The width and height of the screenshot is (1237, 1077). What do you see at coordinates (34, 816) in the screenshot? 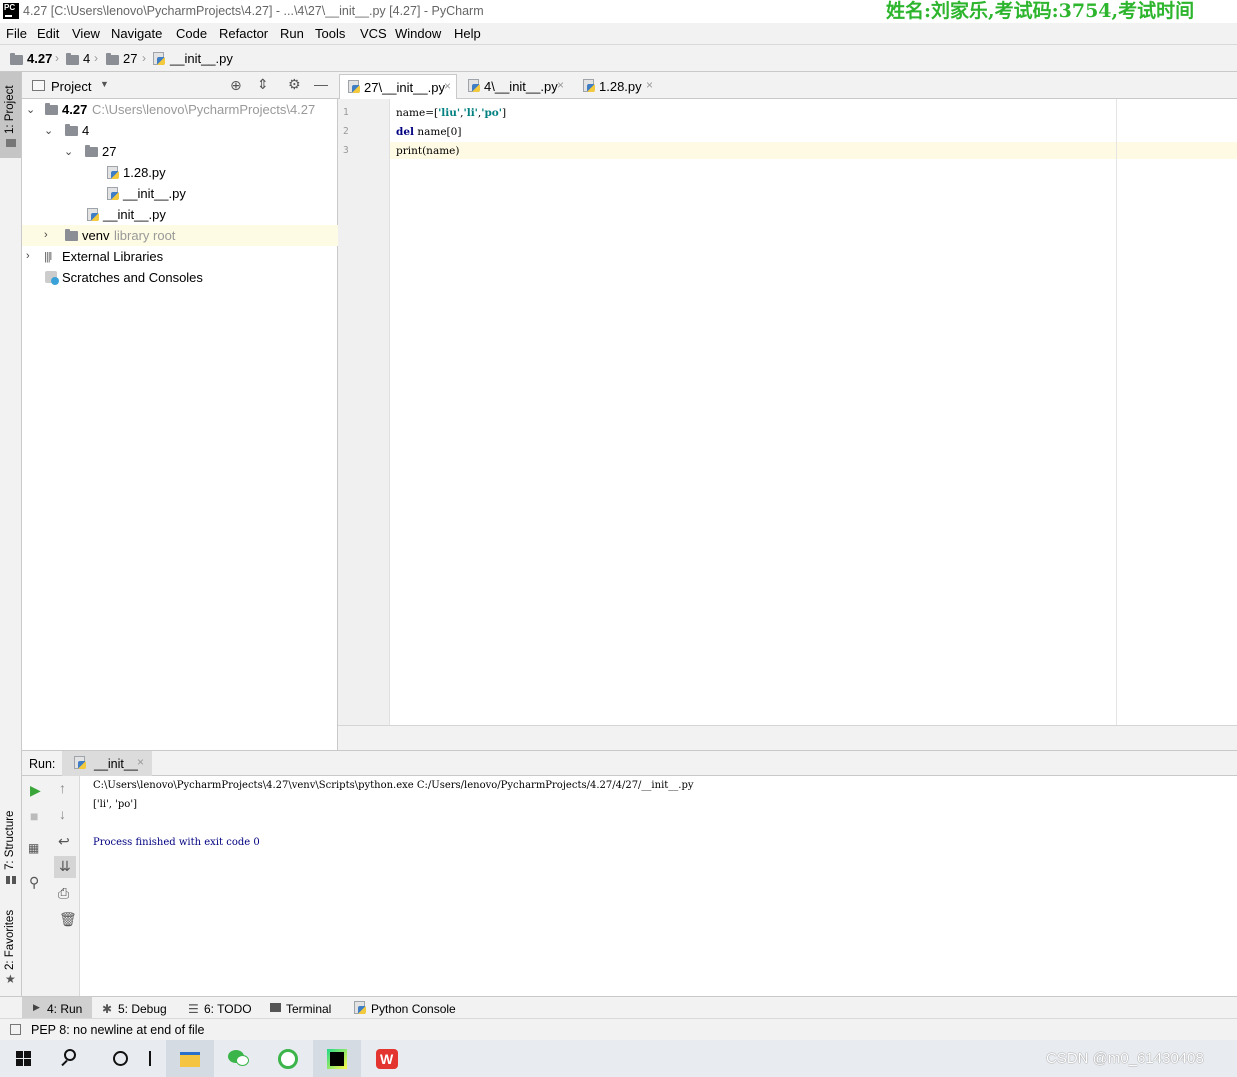
I see `stop-icon: ■` at bounding box center [34, 816].